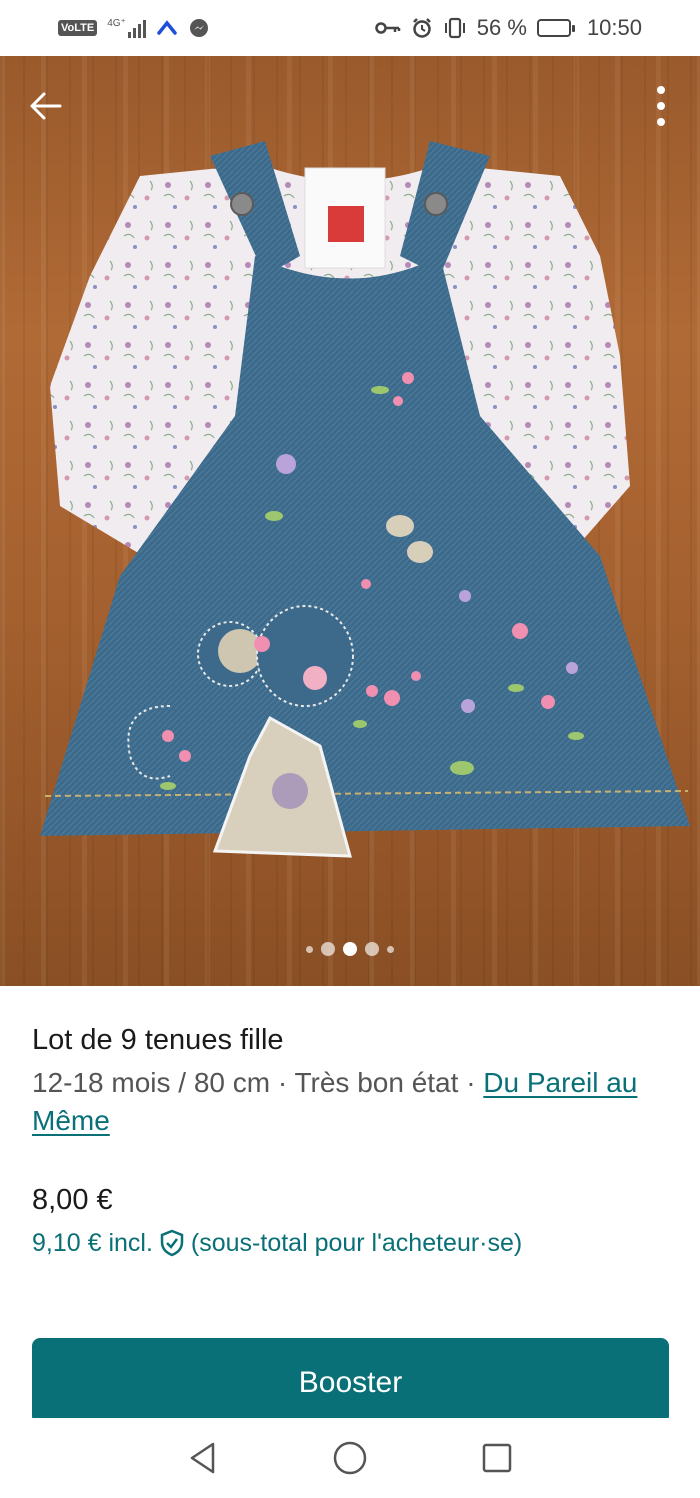 This screenshot has height=1498, width=700. Describe the element at coordinates (614, 27) in the screenshot. I see `clock: 10:50` at that location.